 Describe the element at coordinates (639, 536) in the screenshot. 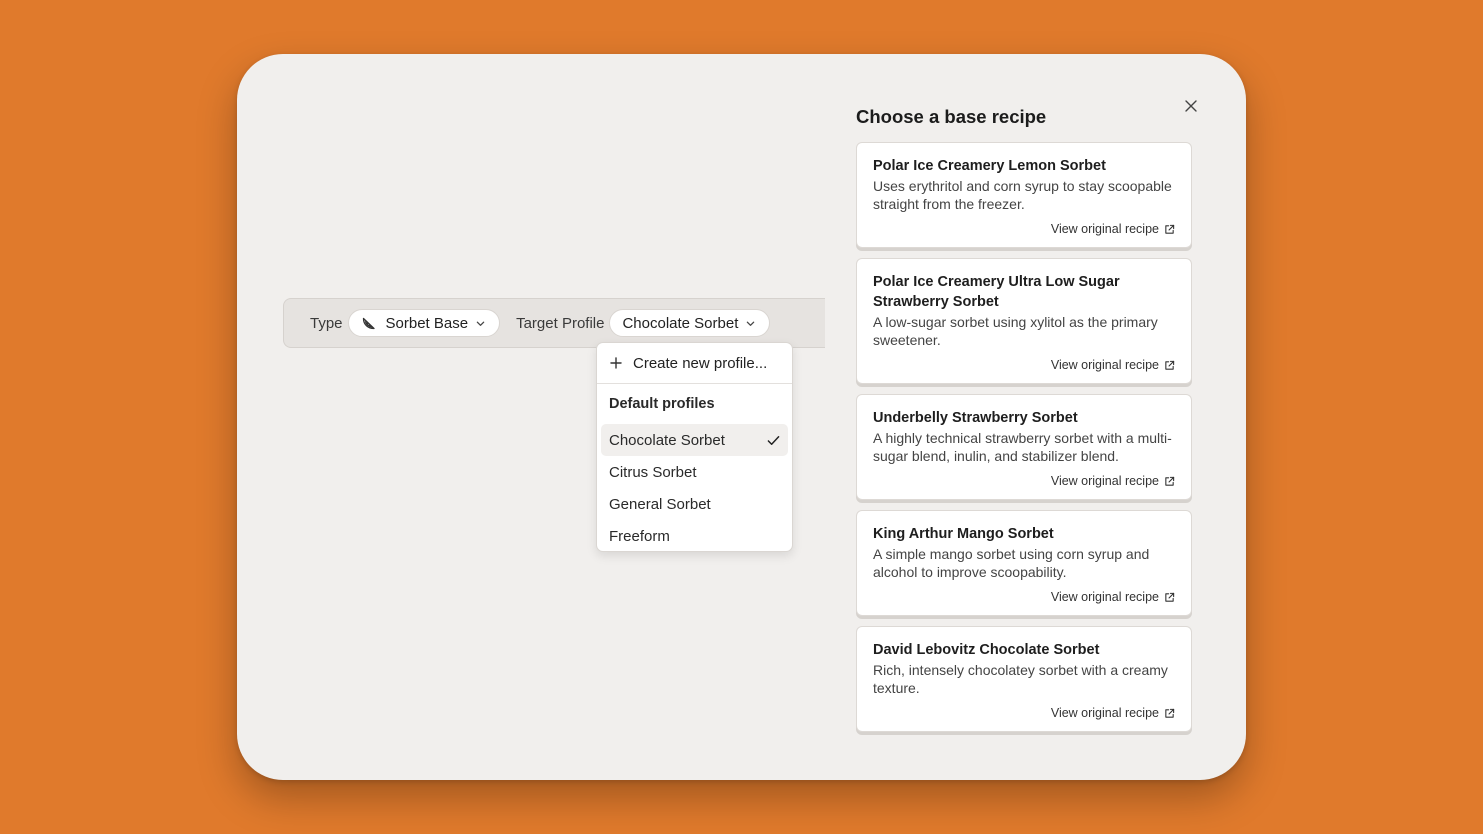

I see `profile-item-label: Freeform` at that location.